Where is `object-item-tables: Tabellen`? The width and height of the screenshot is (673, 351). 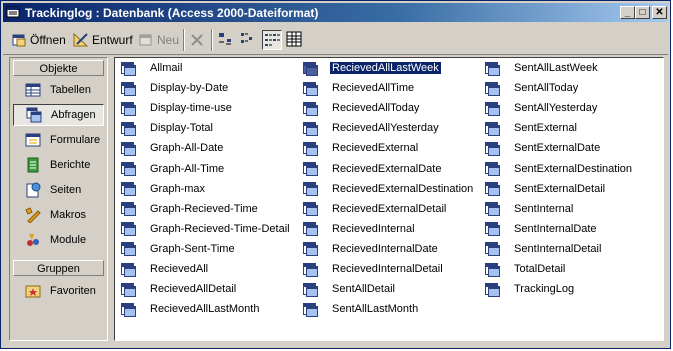
object-item-tables: Tabellen is located at coordinates (58, 90).